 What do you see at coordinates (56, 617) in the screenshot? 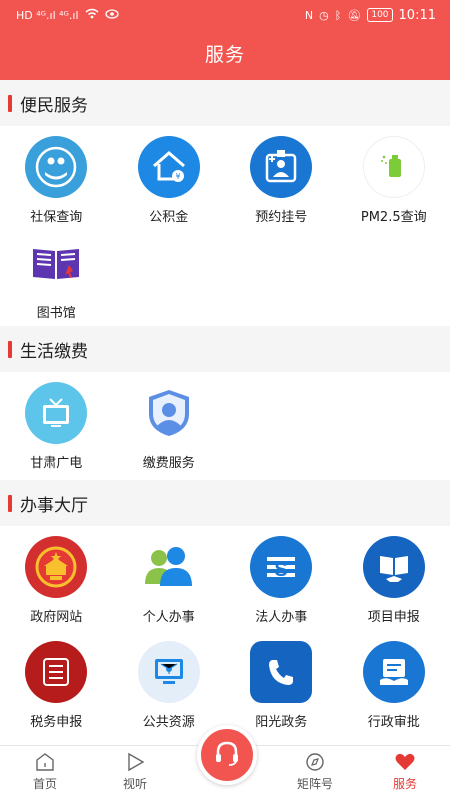
I see `service-label: 政府网站` at bounding box center [56, 617].